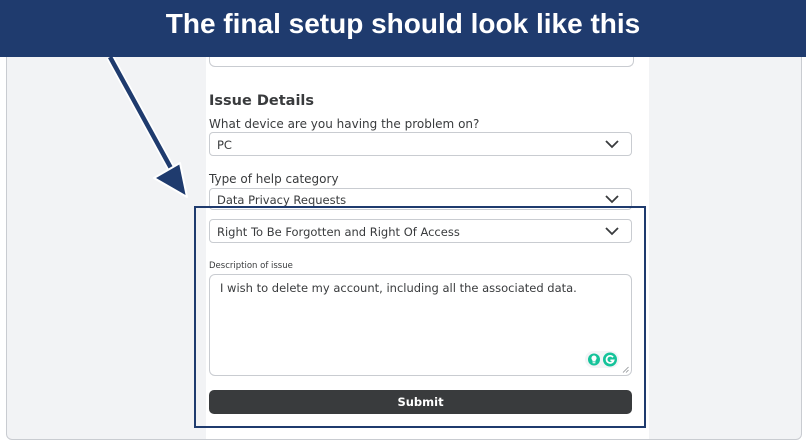 The height and width of the screenshot is (443, 806). What do you see at coordinates (282, 200) in the screenshot?
I see `help-category-select-value: Data Privacy Requests` at bounding box center [282, 200].